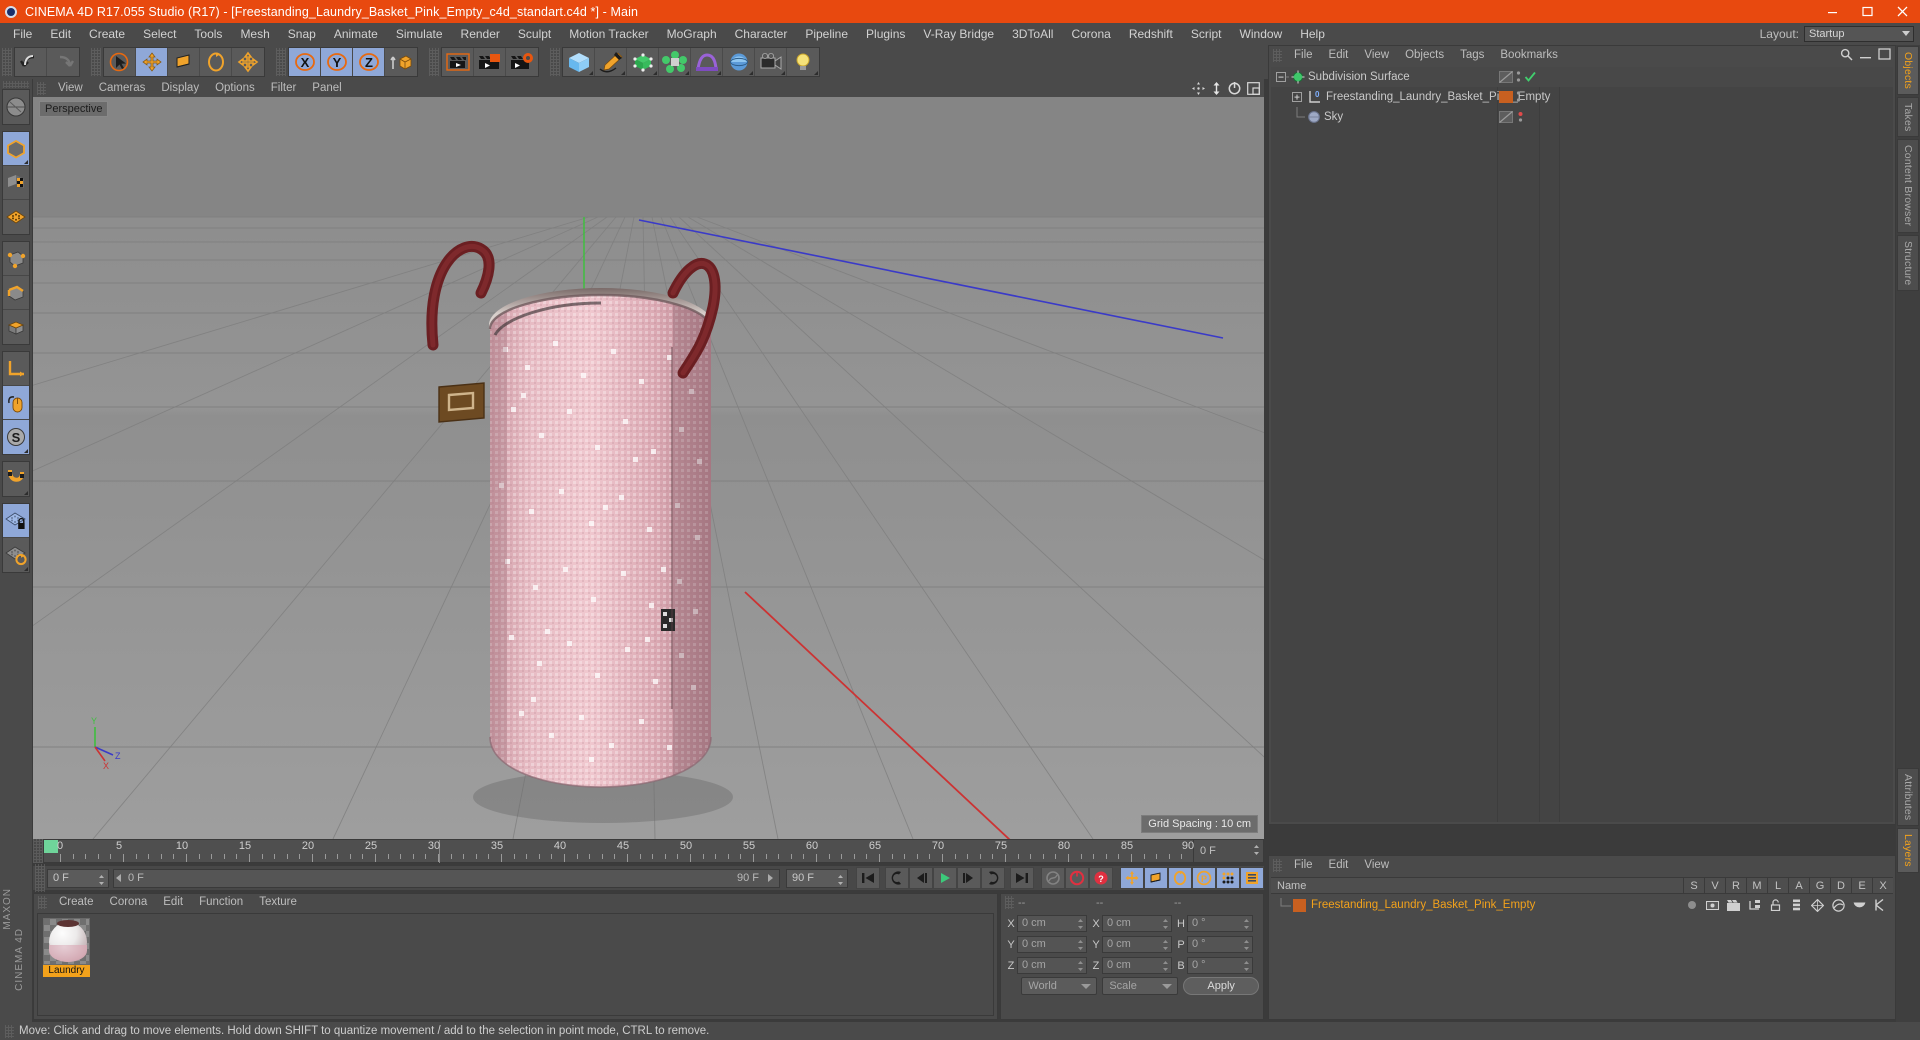  Describe the element at coordinates (1865, 54) in the screenshot. I see `minimize-panel-icon` at that location.